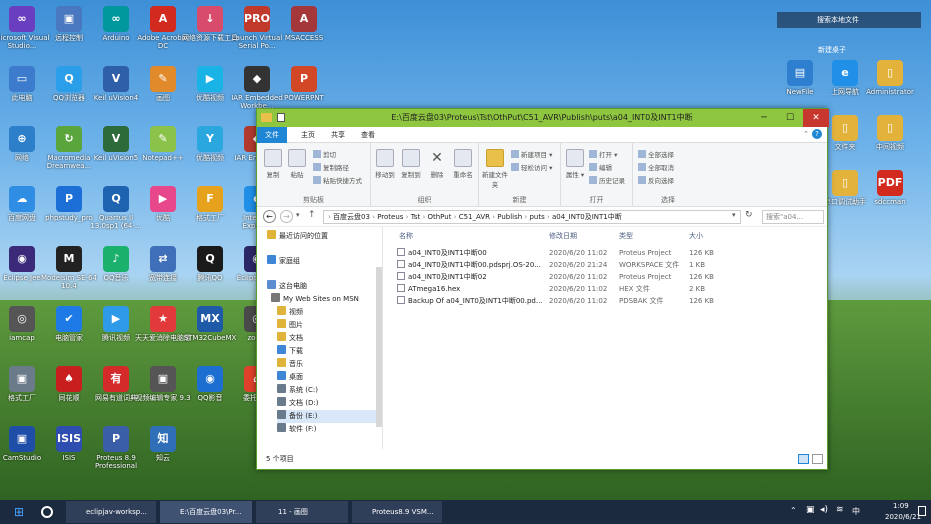 This screenshot has width=931, height=524. I want to click on breadcrumb-item: C51_AVR, so click(474, 217).